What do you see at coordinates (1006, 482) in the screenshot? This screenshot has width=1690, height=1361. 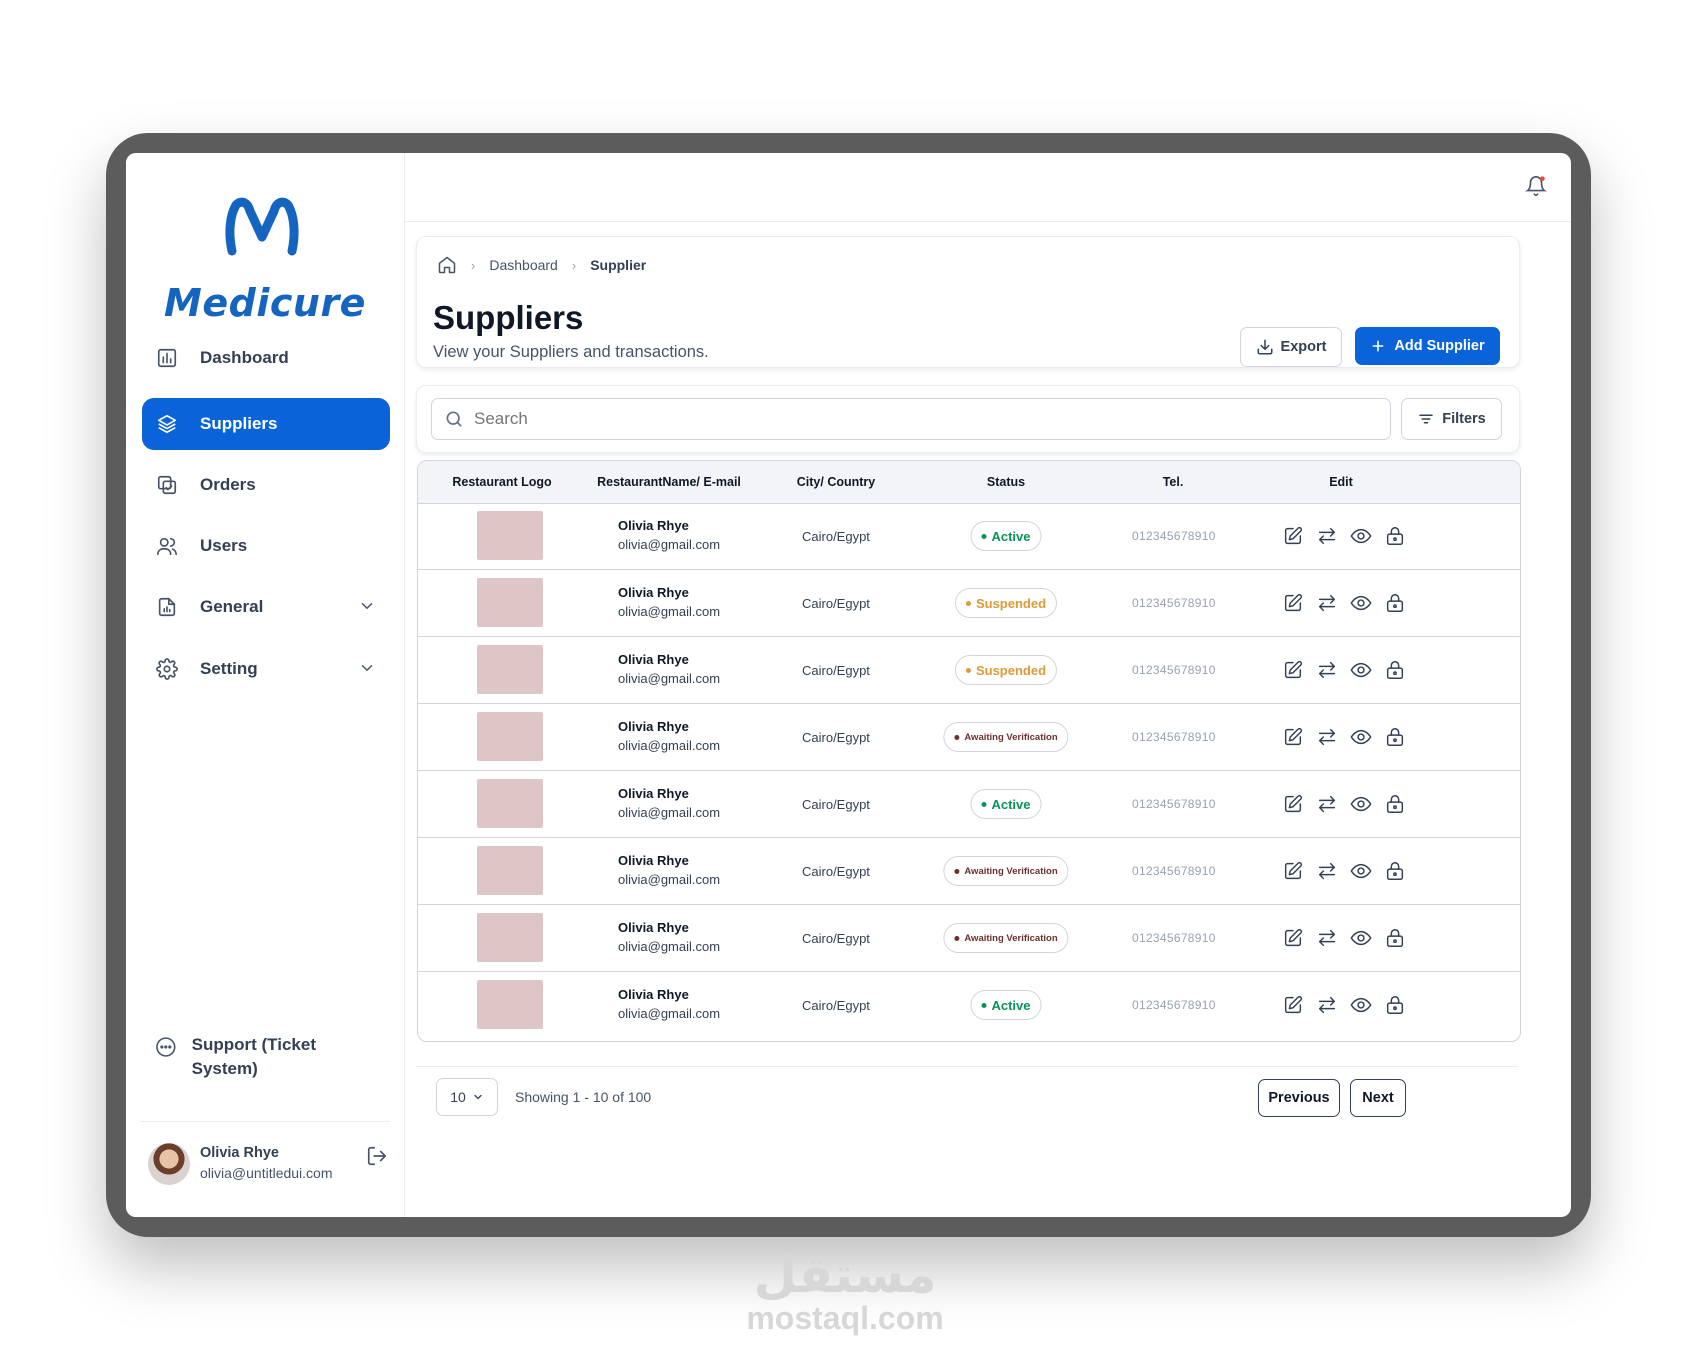 I see `column-header: Status` at bounding box center [1006, 482].